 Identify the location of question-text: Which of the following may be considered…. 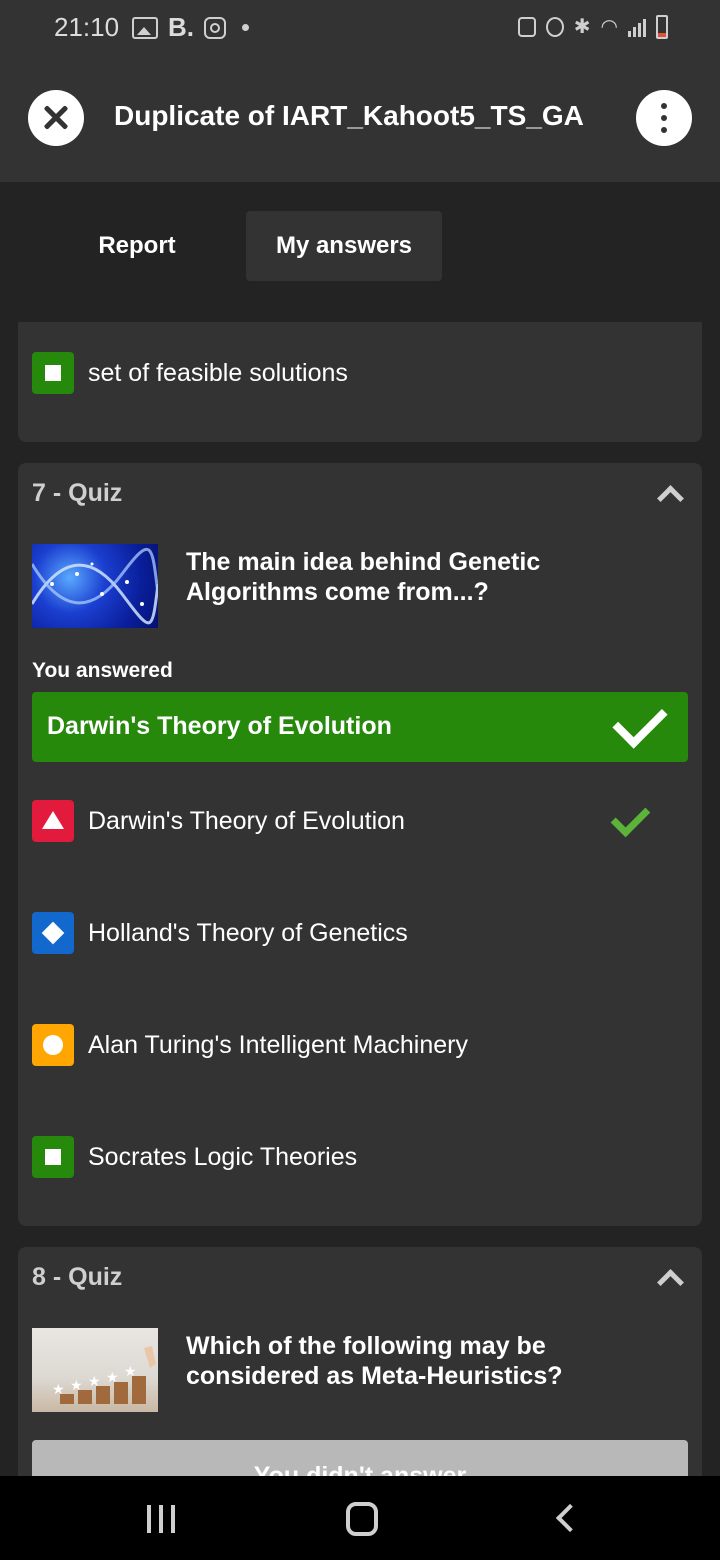
(374, 1361).